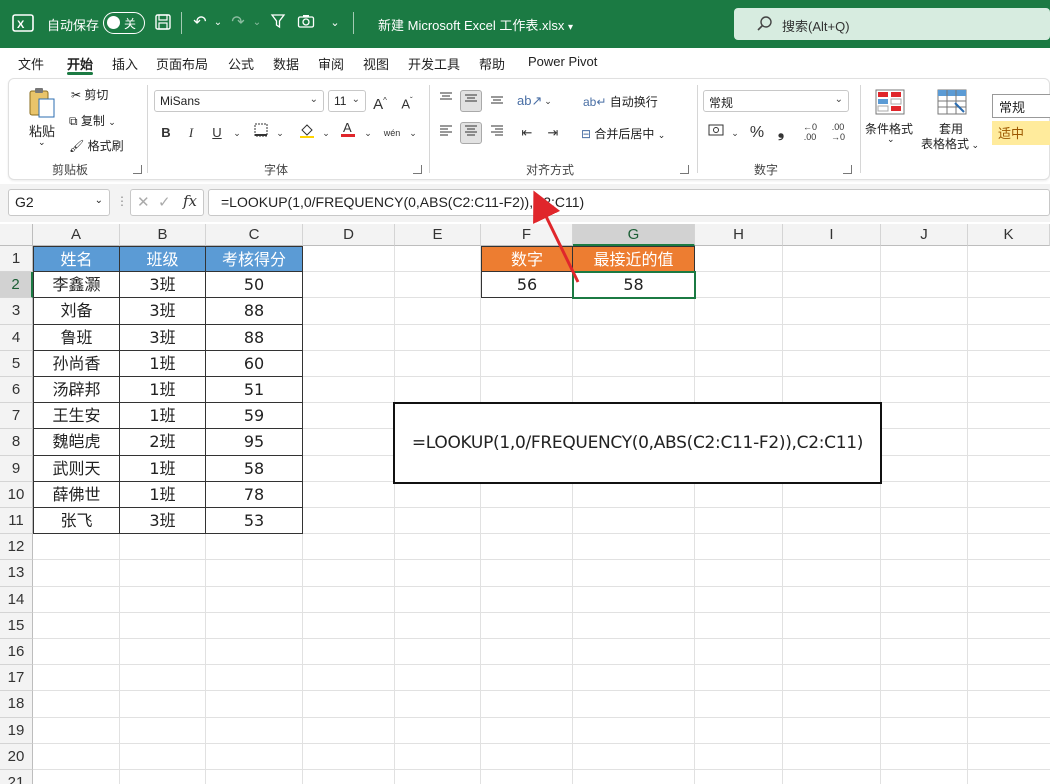  Describe the element at coordinates (349, 235) in the screenshot. I see `column-header-d: D` at that location.